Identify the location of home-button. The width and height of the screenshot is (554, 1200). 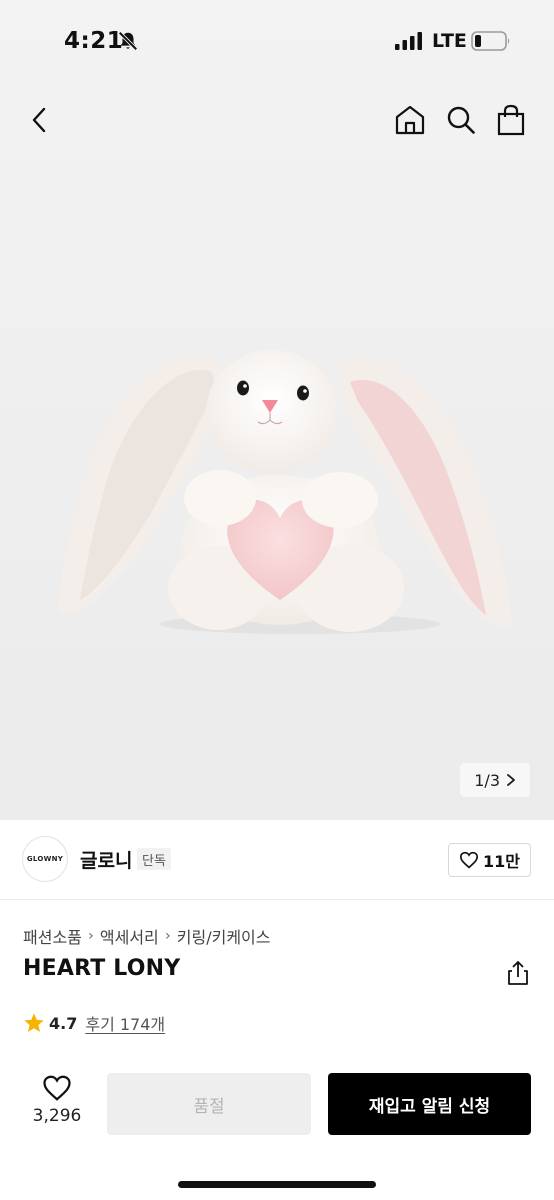
(410, 120).